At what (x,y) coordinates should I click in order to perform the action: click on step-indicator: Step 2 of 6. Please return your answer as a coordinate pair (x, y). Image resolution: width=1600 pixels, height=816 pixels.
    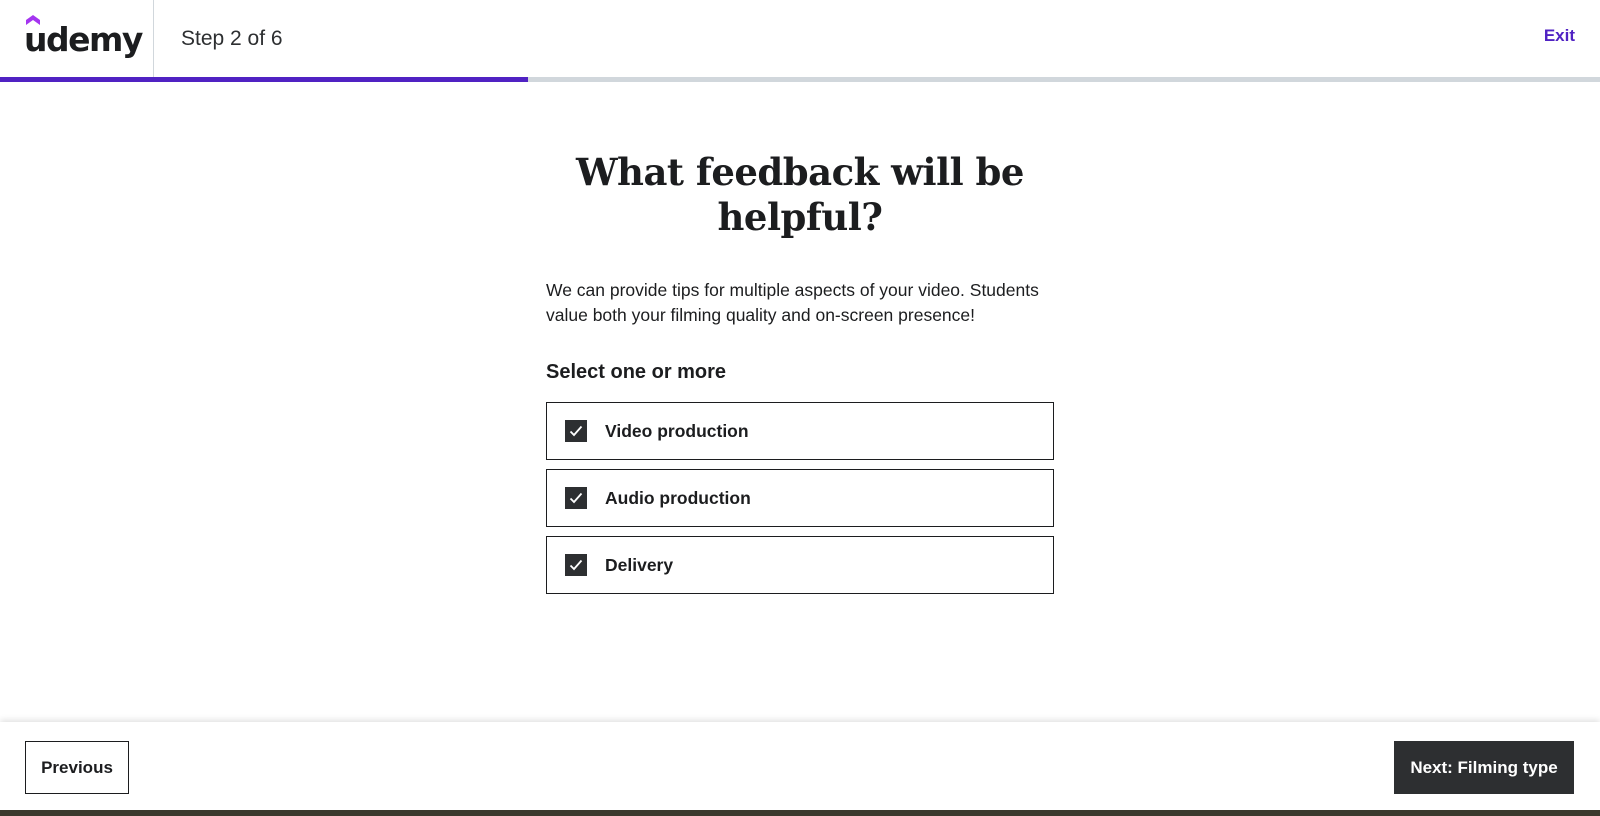
    Looking at the image, I should click on (232, 38).